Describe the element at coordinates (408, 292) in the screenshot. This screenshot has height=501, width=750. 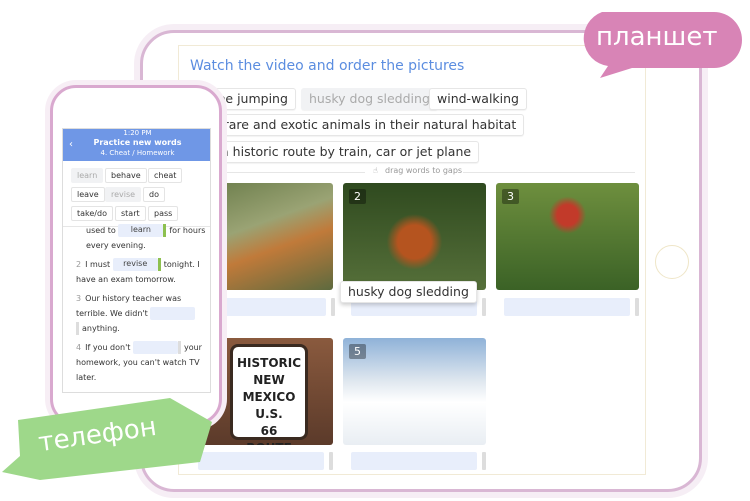
I see `dragged-chip: husky dog sledding` at that location.